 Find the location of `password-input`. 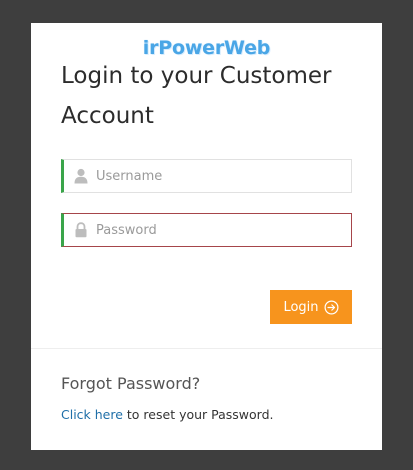

password-input is located at coordinates (221, 230).